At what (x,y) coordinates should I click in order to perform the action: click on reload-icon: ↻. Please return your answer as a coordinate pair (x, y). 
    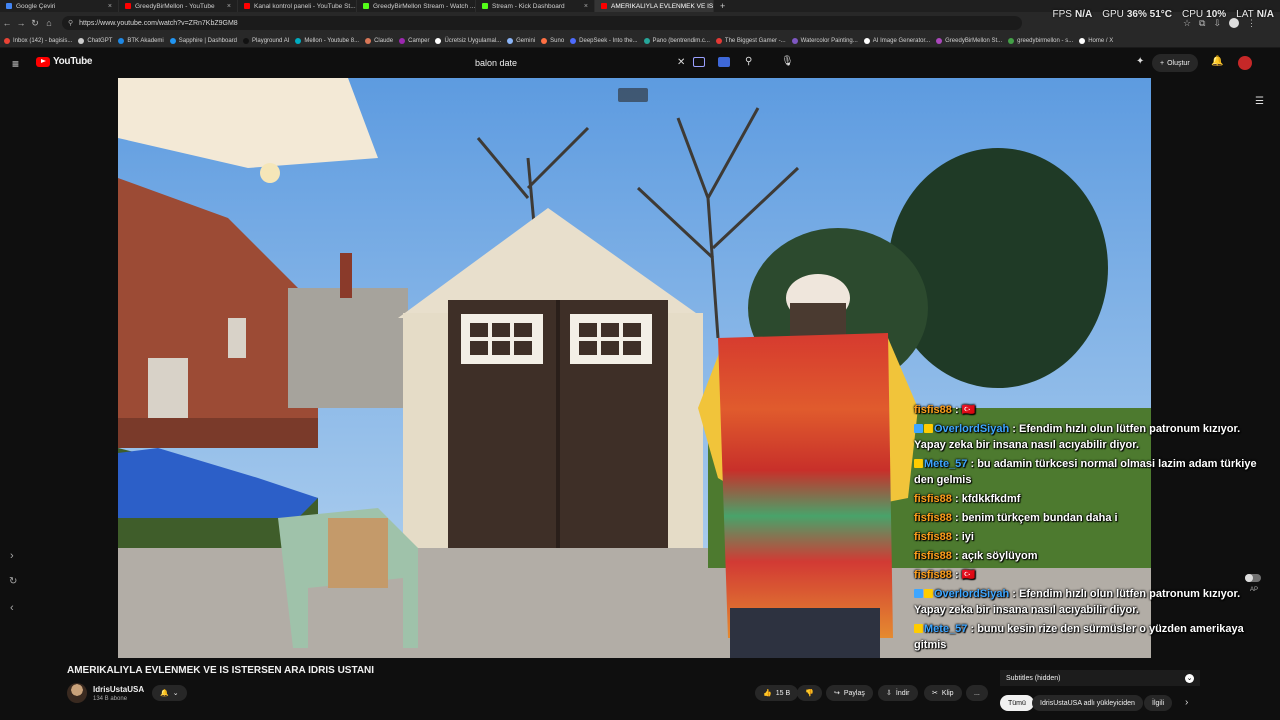
    Looking at the image, I should click on (35, 23).